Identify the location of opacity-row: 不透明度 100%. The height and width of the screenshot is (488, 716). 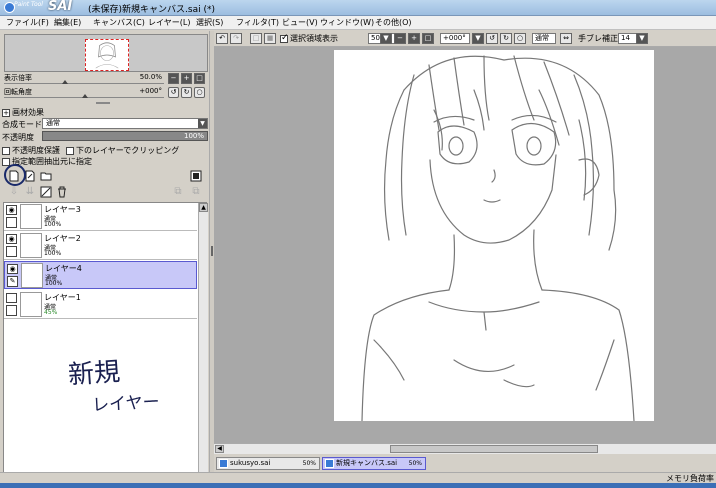
(105, 136).